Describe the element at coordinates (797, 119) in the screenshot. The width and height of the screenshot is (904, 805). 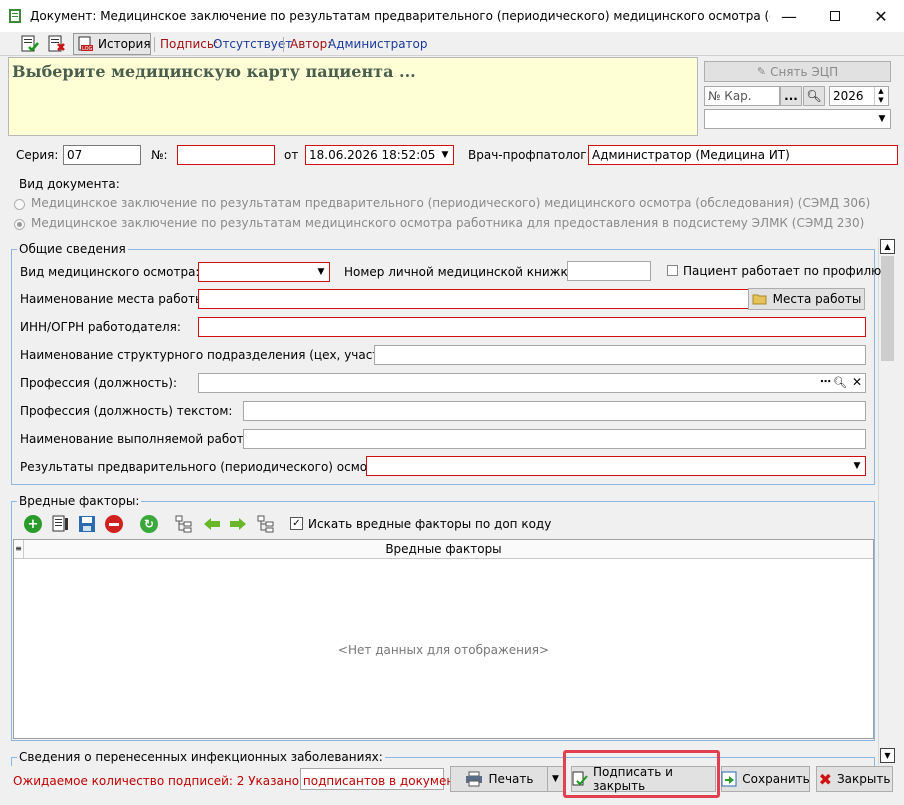
I see `card-type-select: ▼` at that location.